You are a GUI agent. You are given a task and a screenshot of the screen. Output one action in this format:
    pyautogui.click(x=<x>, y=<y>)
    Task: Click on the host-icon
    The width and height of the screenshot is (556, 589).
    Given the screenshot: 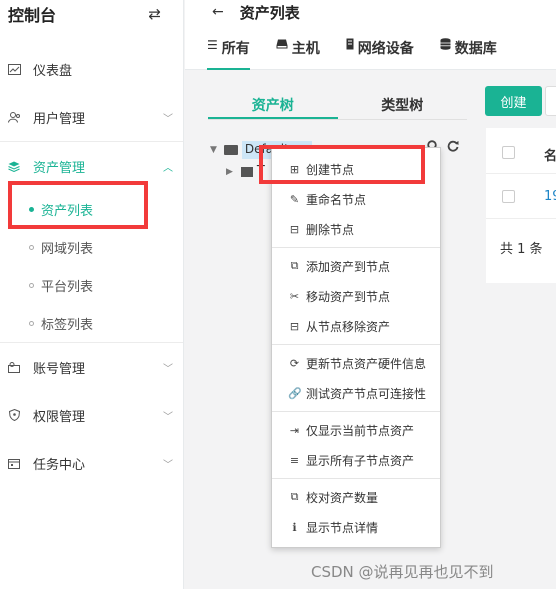 What is the action you would take?
    pyautogui.click(x=282, y=45)
    